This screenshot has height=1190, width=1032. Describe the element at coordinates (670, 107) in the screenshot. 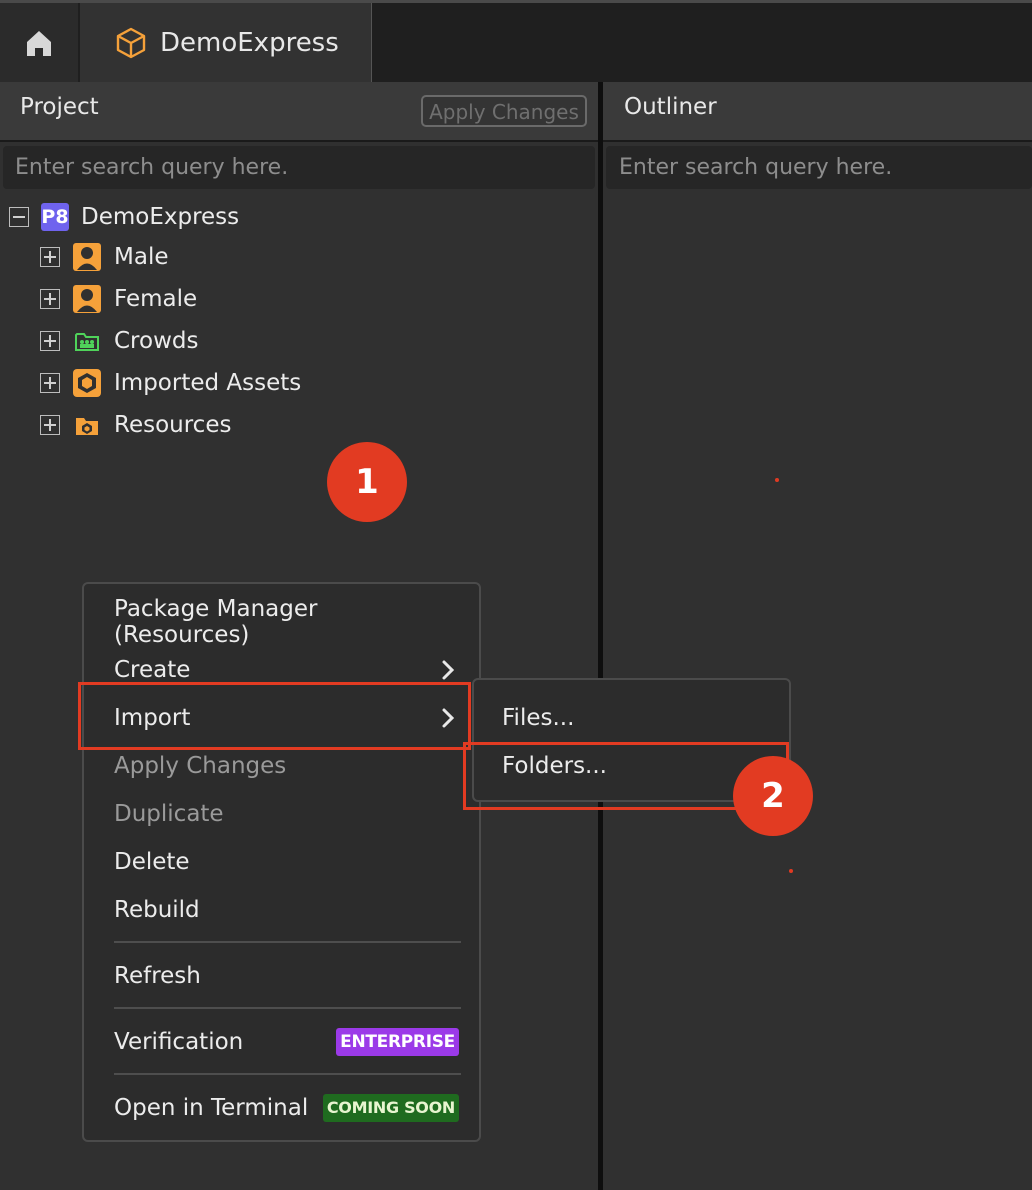

I see `panel-title: Outliner` at that location.